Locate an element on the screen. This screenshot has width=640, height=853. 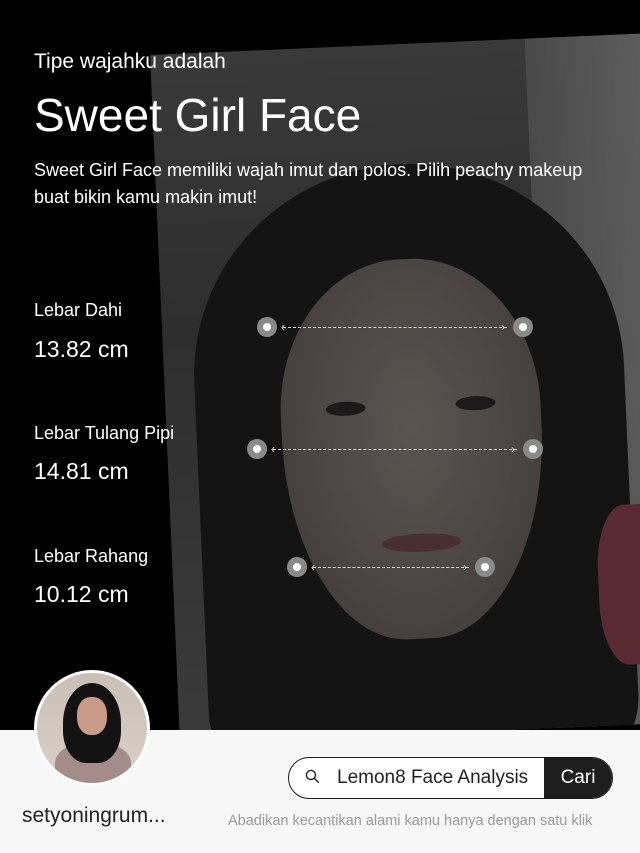
jaw-measure-line: ‹ › is located at coordinates (391, 568).